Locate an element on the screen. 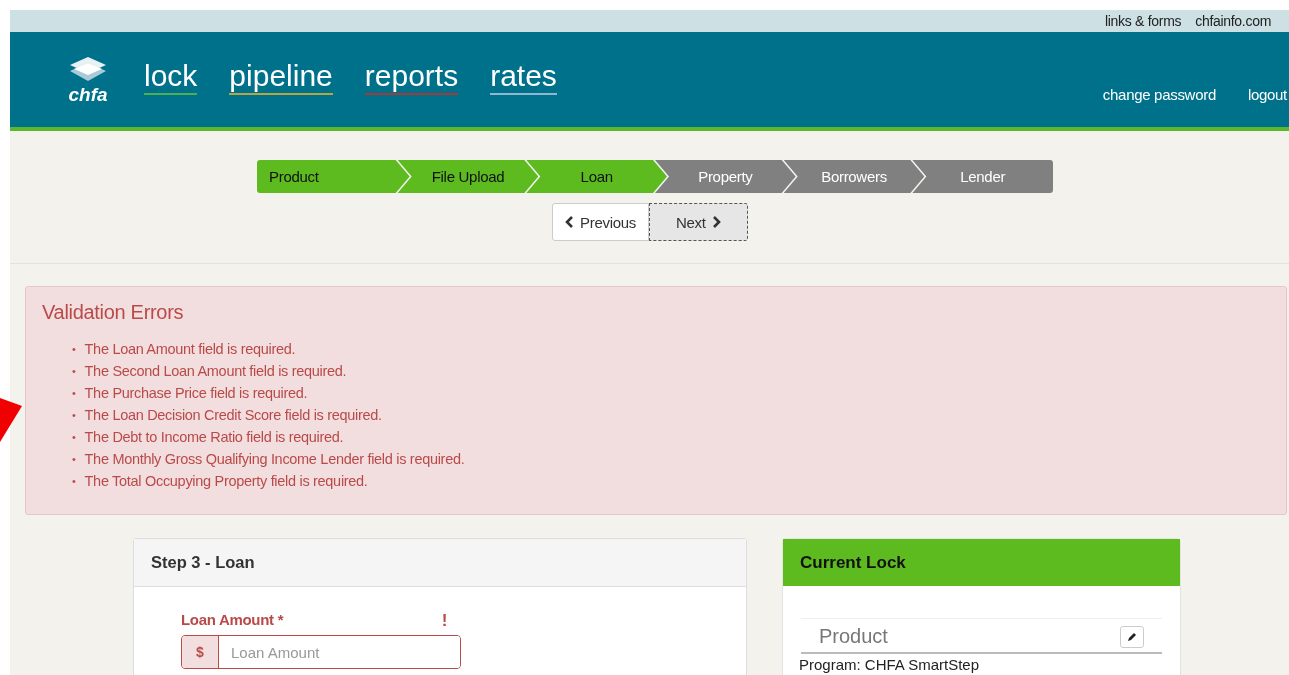 The image size is (1289, 675). card-title: Current Lock is located at coordinates (853, 562).